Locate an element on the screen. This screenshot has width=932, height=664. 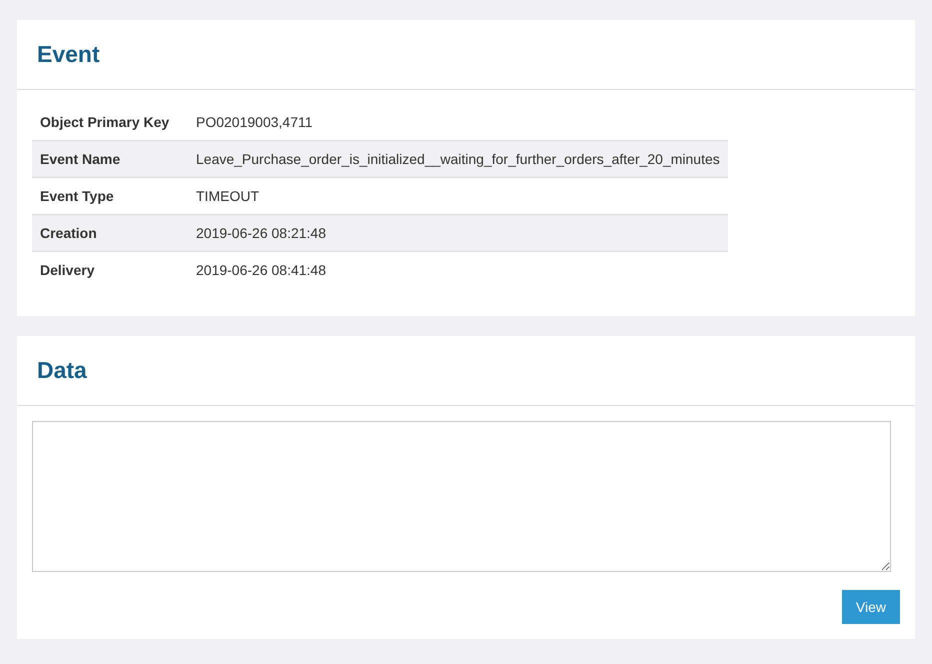
field-label: Creation is located at coordinates (110, 233).